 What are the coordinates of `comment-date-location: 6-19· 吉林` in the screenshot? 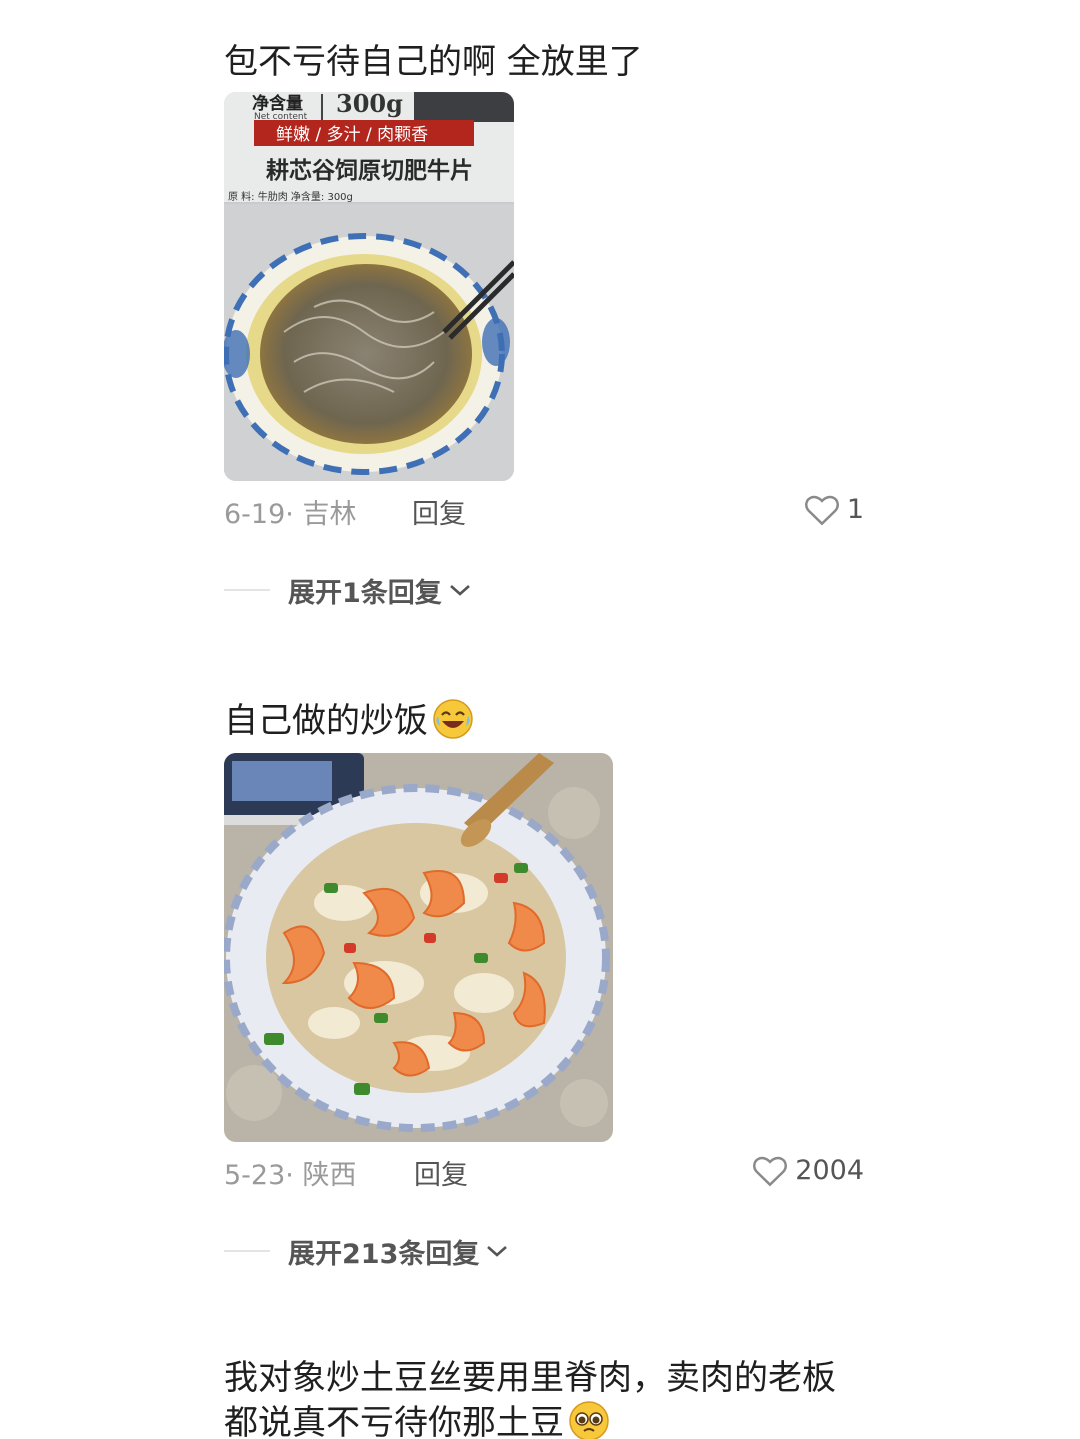 It's located at (290, 514).